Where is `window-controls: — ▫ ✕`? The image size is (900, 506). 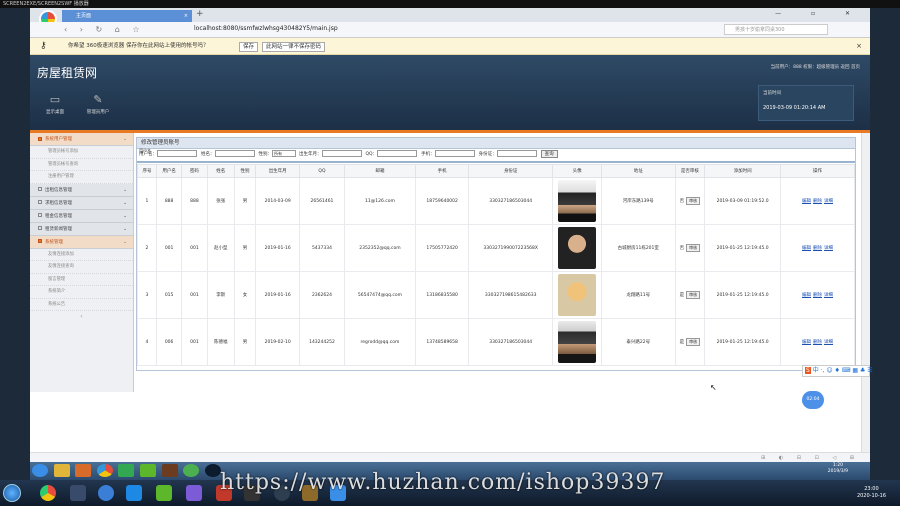 window-controls: — ▫ ✕ is located at coordinates (819, 13).